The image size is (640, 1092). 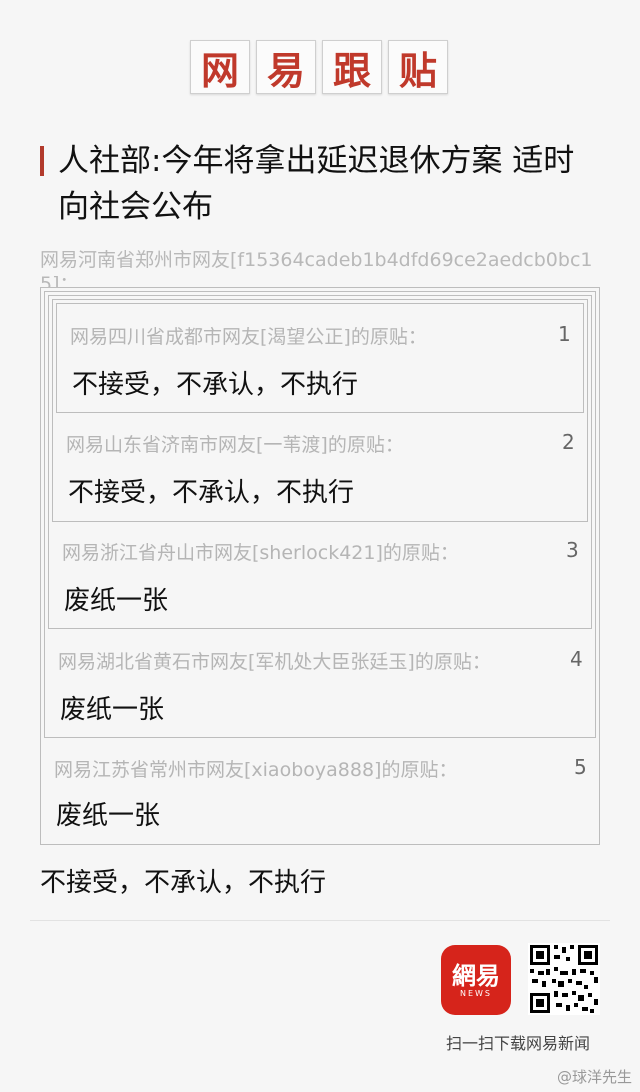 What do you see at coordinates (580, 767) in the screenshot?
I see `floor-number: 5` at bounding box center [580, 767].